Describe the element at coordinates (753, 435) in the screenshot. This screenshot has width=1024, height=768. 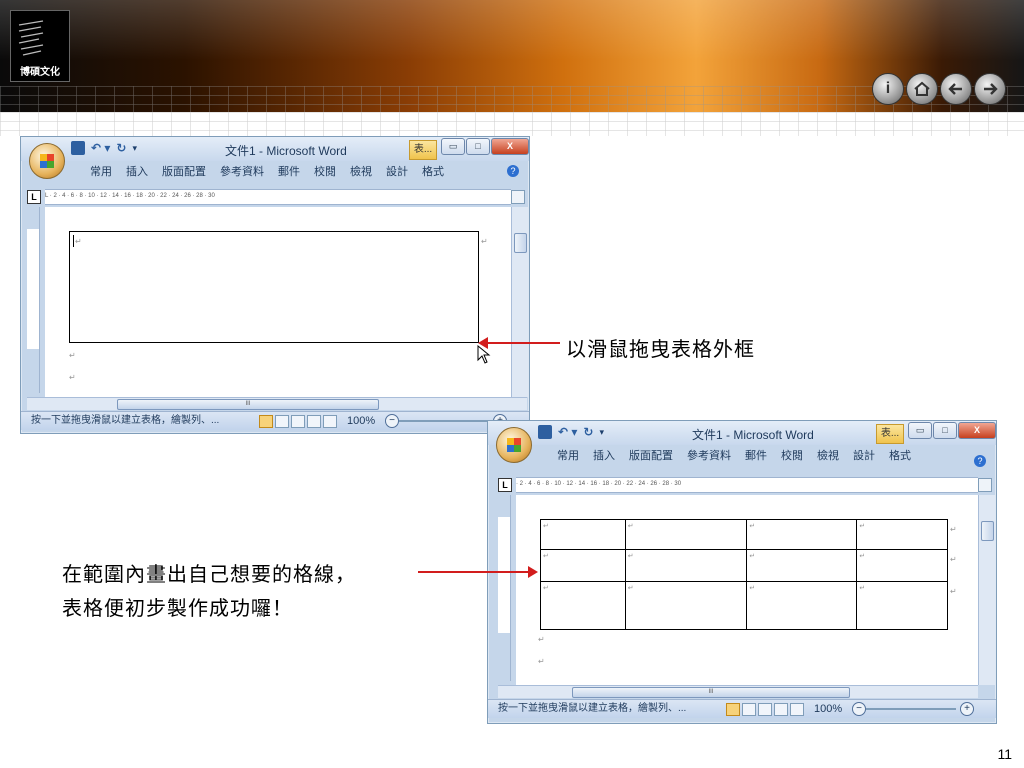
I see `window-title: 文件1 - Microsoft Word` at that location.